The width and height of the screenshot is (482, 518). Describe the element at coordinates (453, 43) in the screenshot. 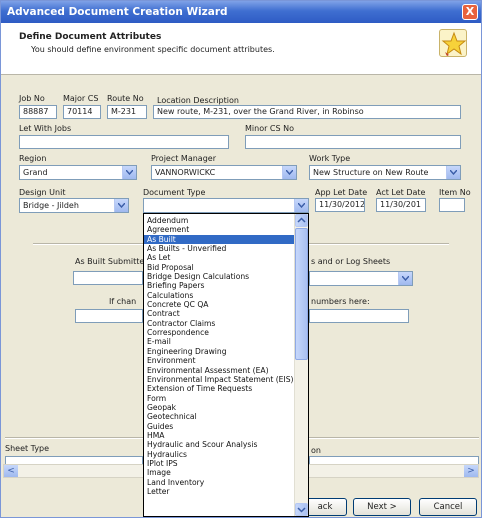

I see `wizard-star-icon` at that location.